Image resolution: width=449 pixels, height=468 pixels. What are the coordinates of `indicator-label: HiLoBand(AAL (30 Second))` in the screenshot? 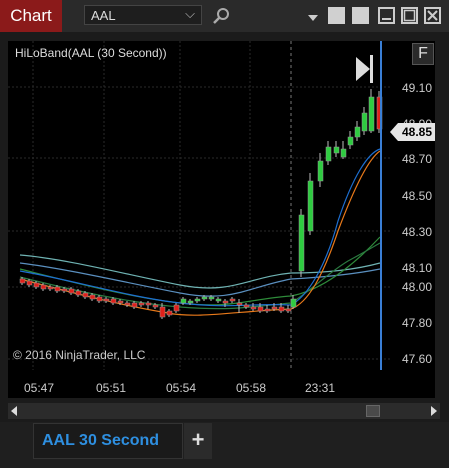 It's located at (91, 53).